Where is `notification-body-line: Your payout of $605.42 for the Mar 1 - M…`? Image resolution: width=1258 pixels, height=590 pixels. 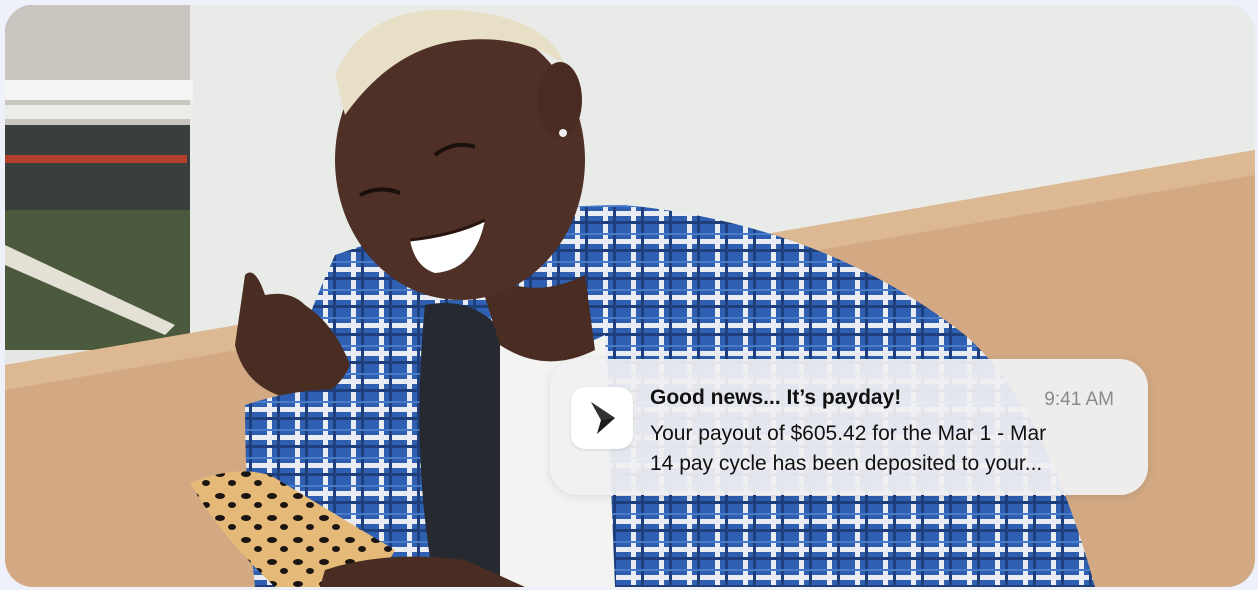
notification-body-line: Your payout of $605.42 for the Mar 1 - M… is located at coordinates (848, 433).